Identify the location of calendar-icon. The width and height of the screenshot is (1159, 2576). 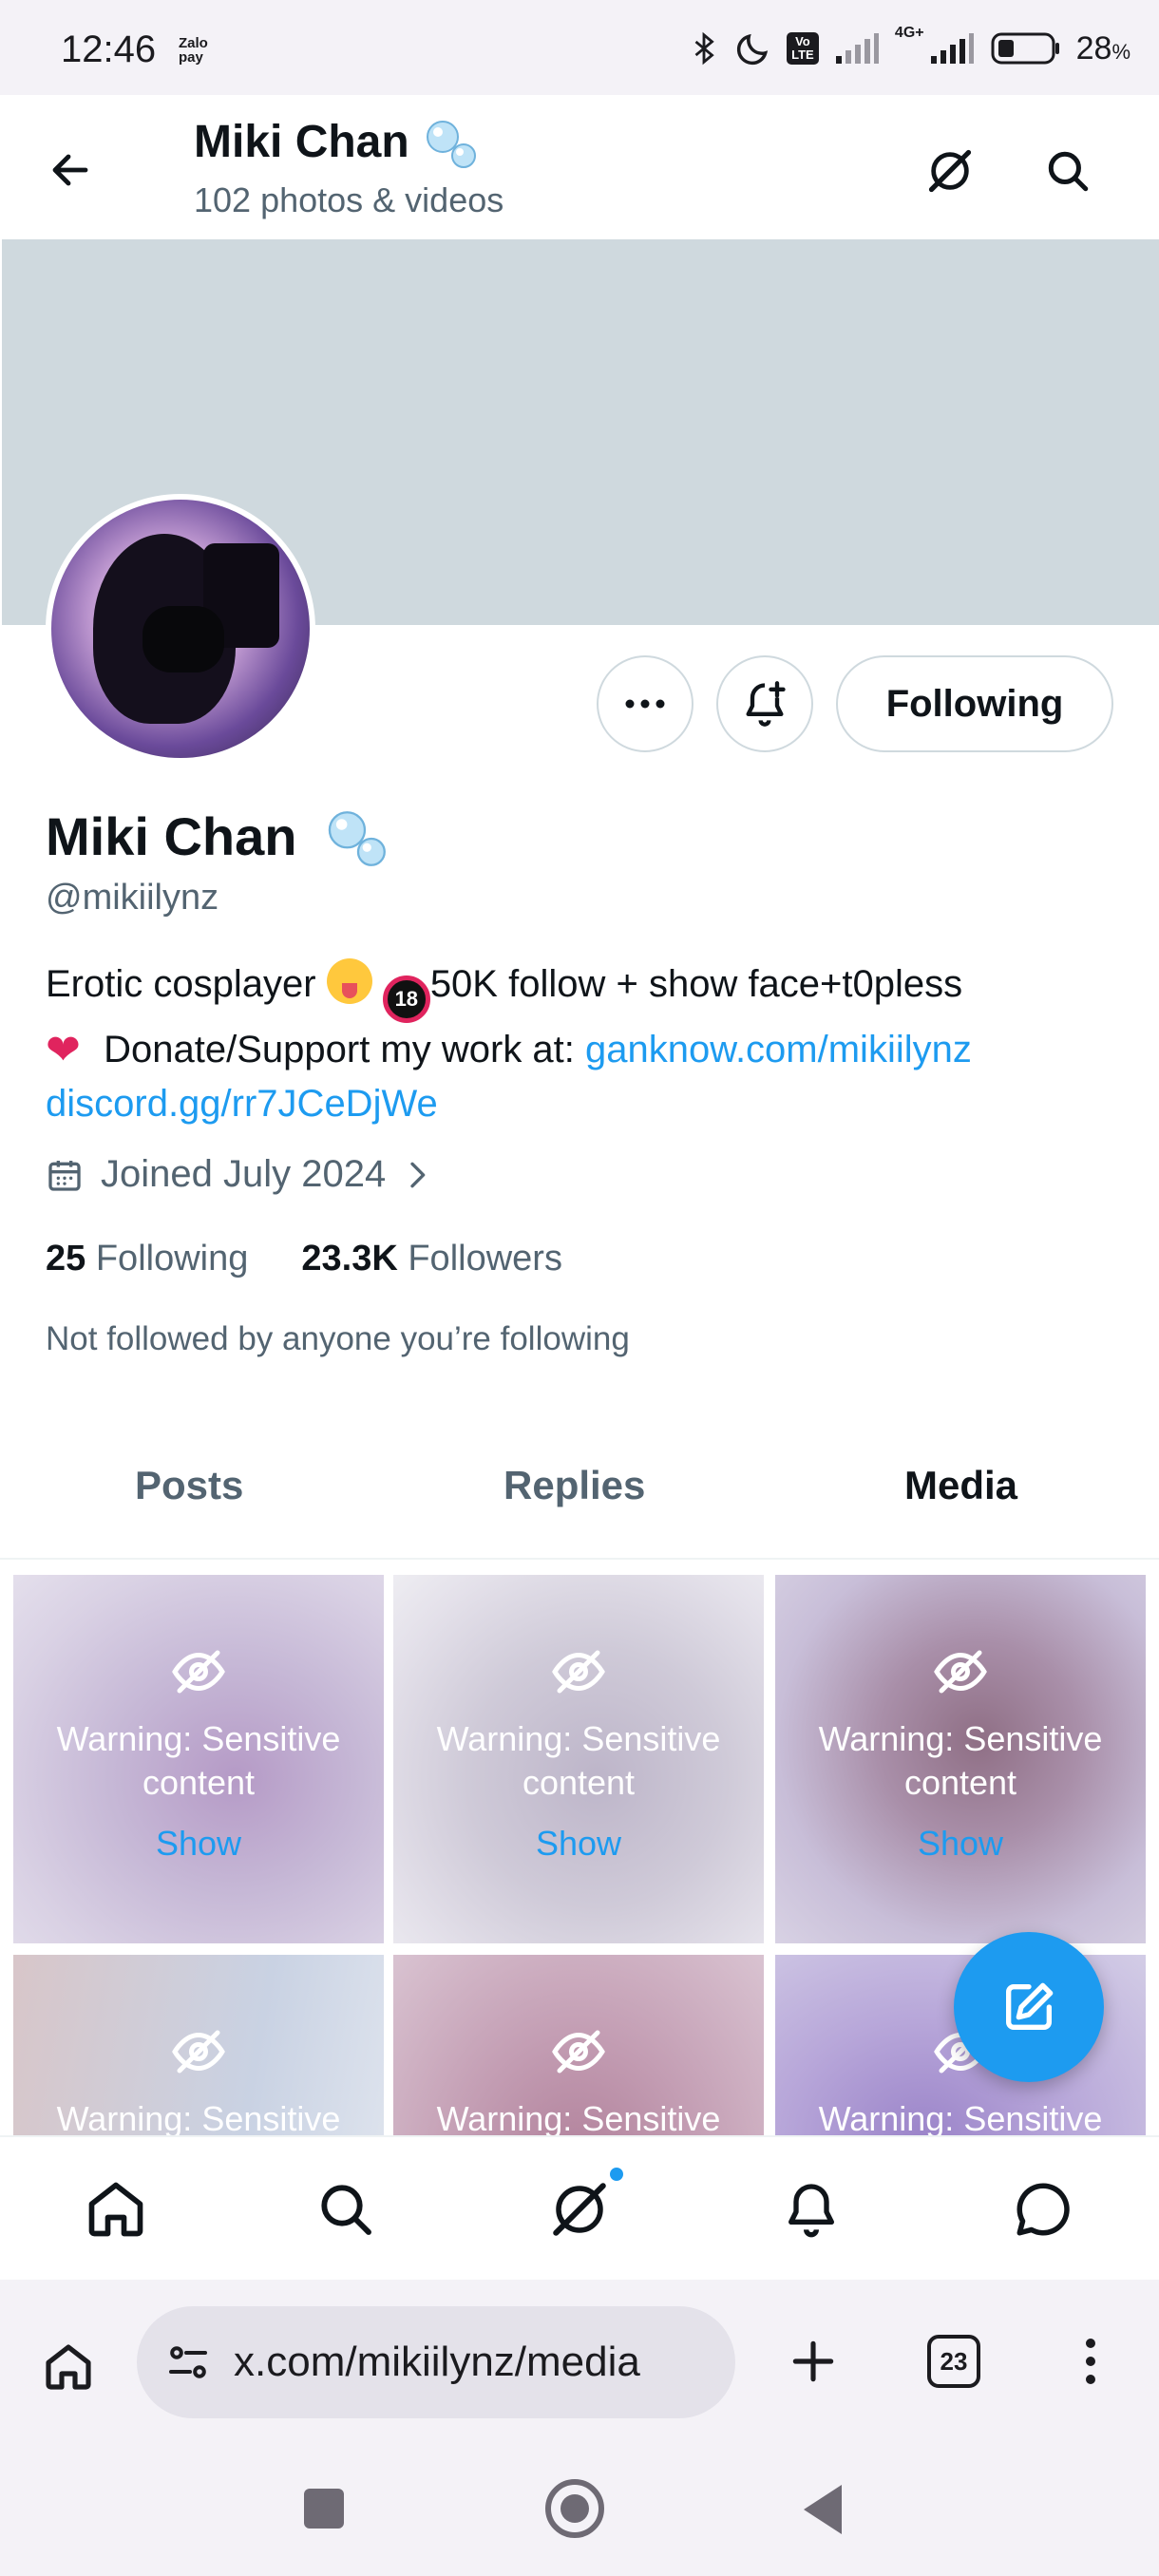
(64, 1175).